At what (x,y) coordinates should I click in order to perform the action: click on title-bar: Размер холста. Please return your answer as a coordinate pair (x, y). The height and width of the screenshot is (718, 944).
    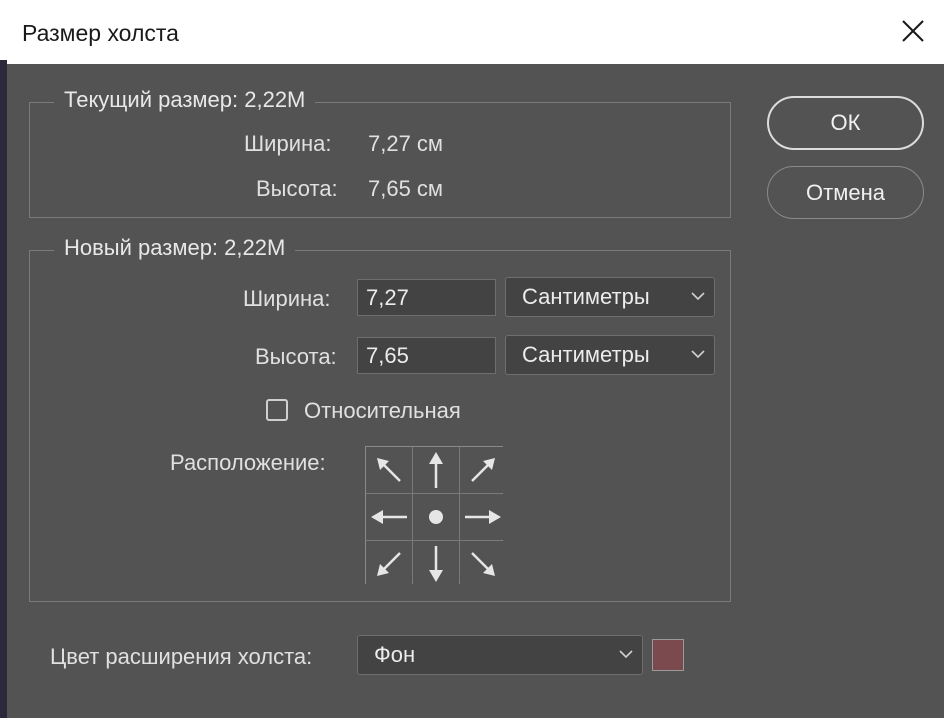
    Looking at the image, I should click on (472, 32).